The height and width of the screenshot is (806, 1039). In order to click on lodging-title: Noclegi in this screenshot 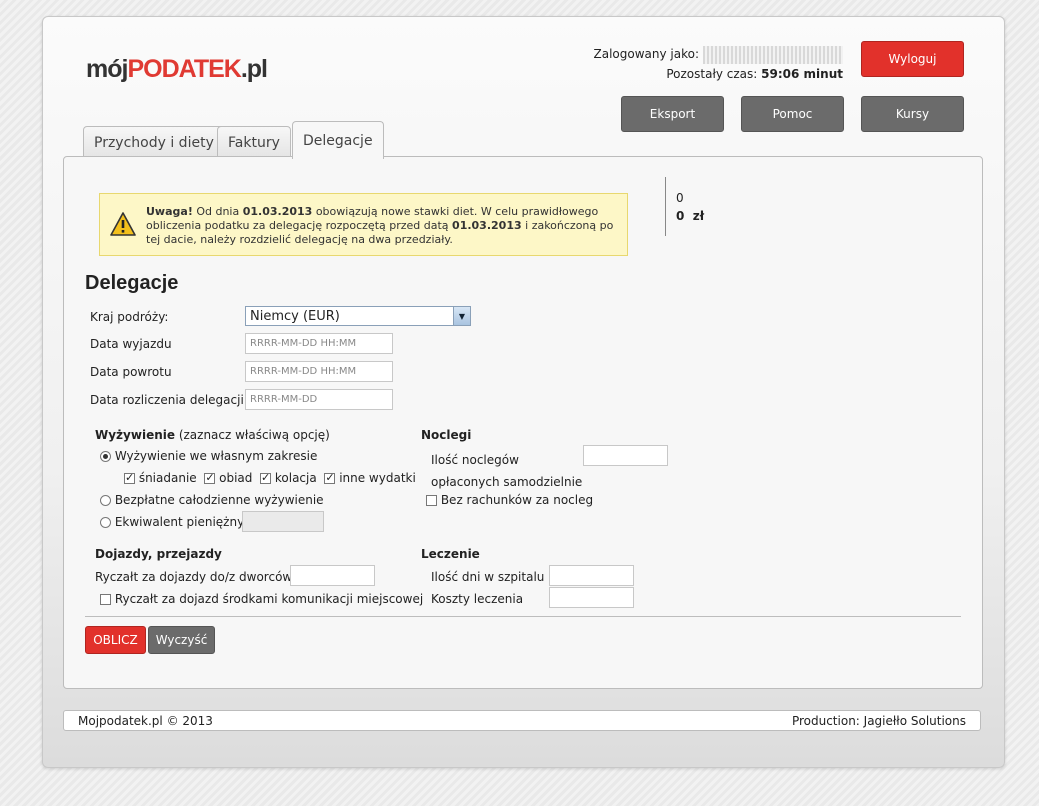, I will do `click(446, 435)`.